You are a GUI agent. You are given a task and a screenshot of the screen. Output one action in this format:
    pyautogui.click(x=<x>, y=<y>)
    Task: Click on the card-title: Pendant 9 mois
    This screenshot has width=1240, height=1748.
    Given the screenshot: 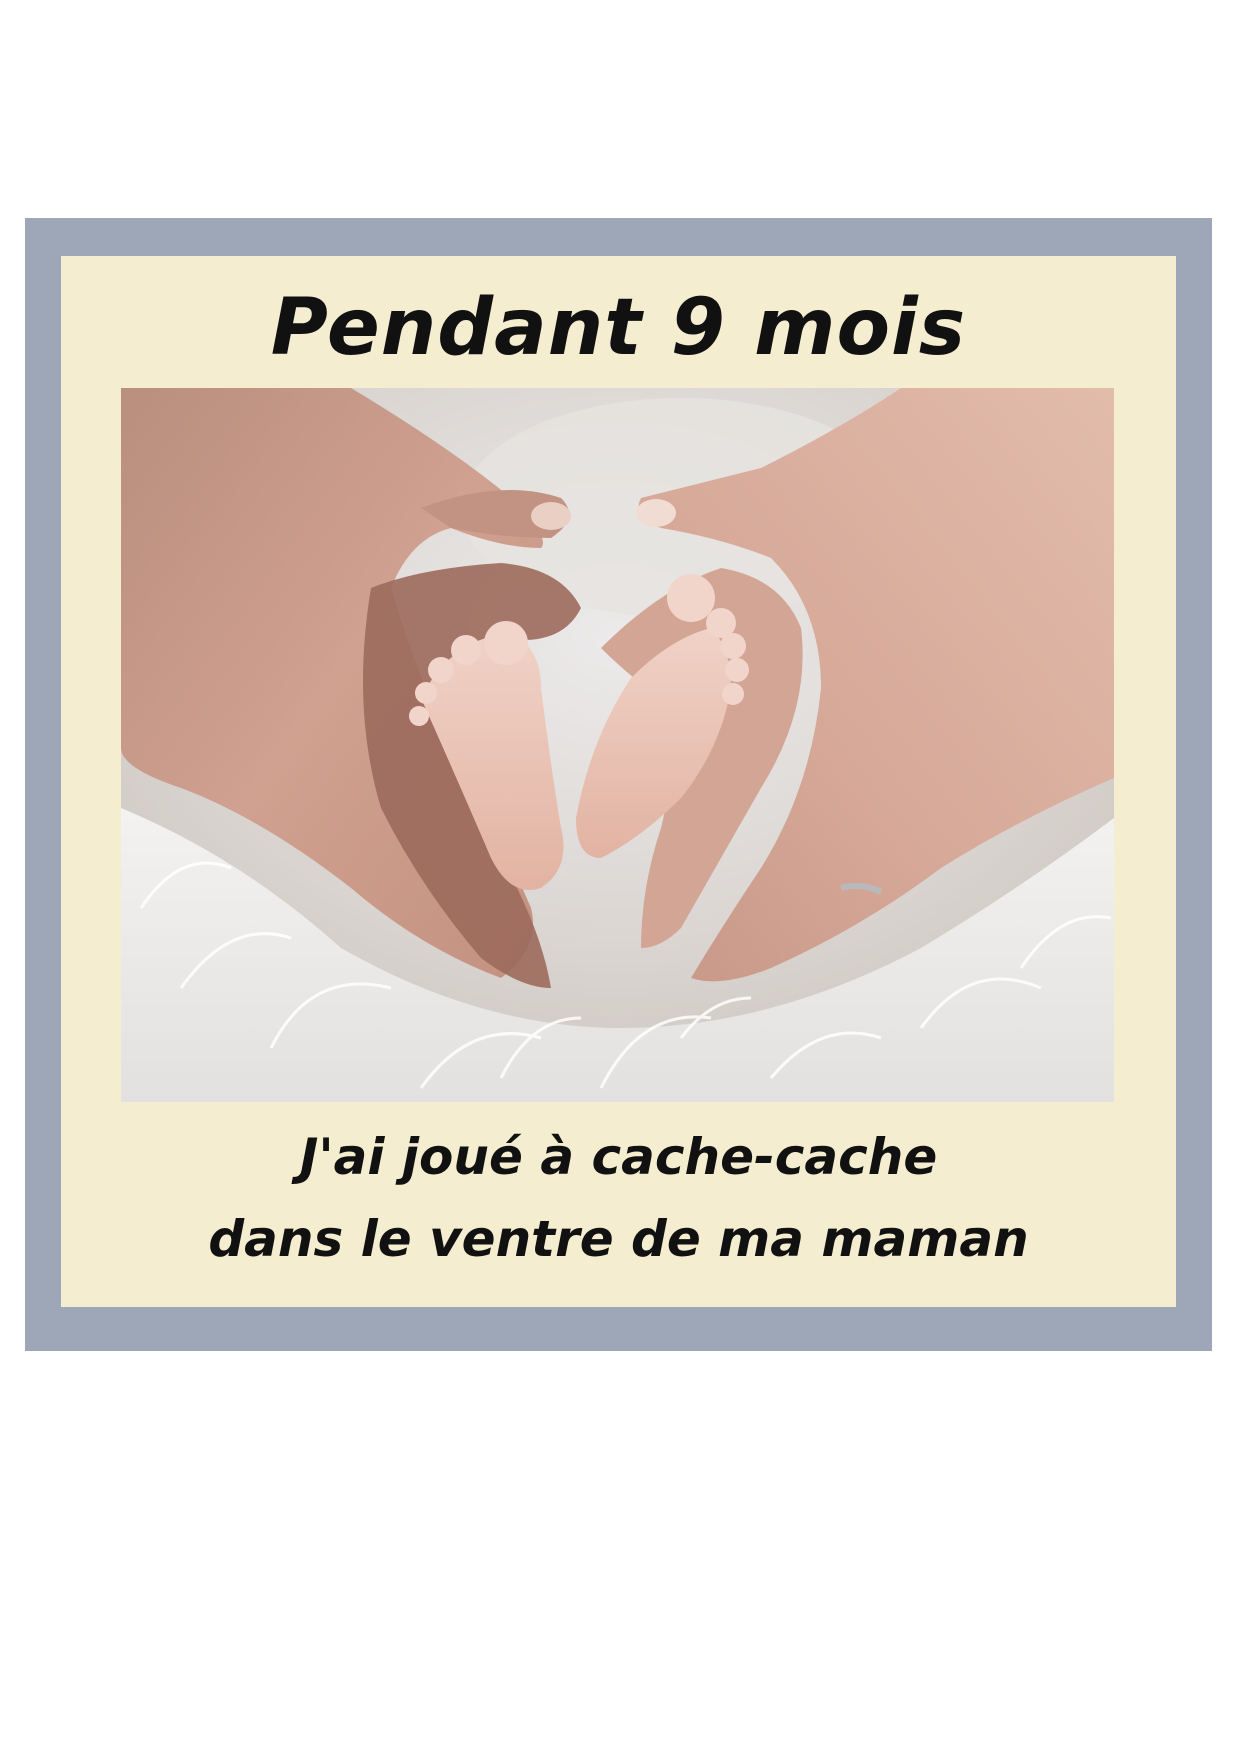 What is the action you would take?
    pyautogui.click(x=618, y=328)
    